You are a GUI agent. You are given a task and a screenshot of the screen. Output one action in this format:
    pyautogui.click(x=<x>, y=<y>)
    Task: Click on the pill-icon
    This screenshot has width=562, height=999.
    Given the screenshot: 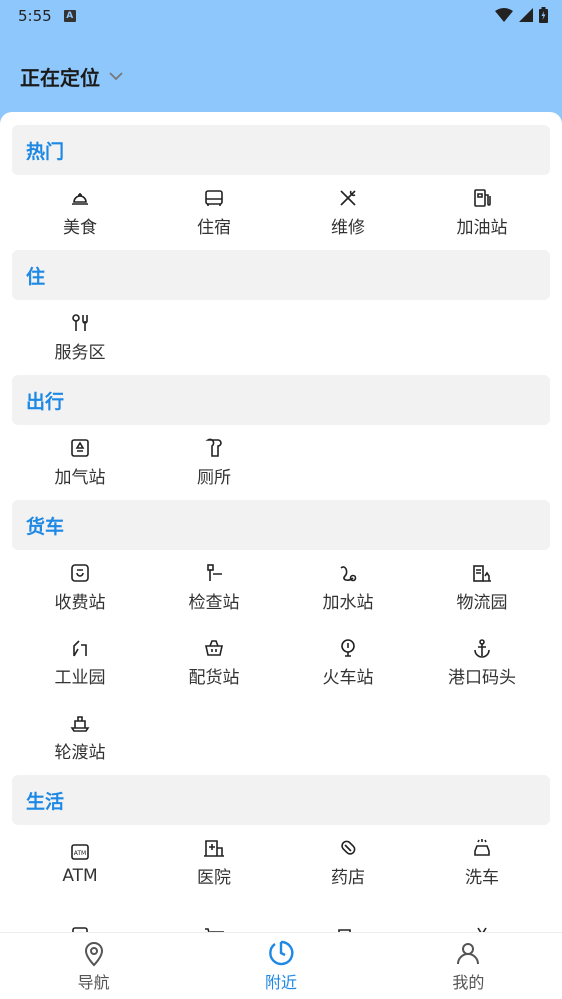 What is the action you would take?
    pyautogui.click(x=348, y=847)
    